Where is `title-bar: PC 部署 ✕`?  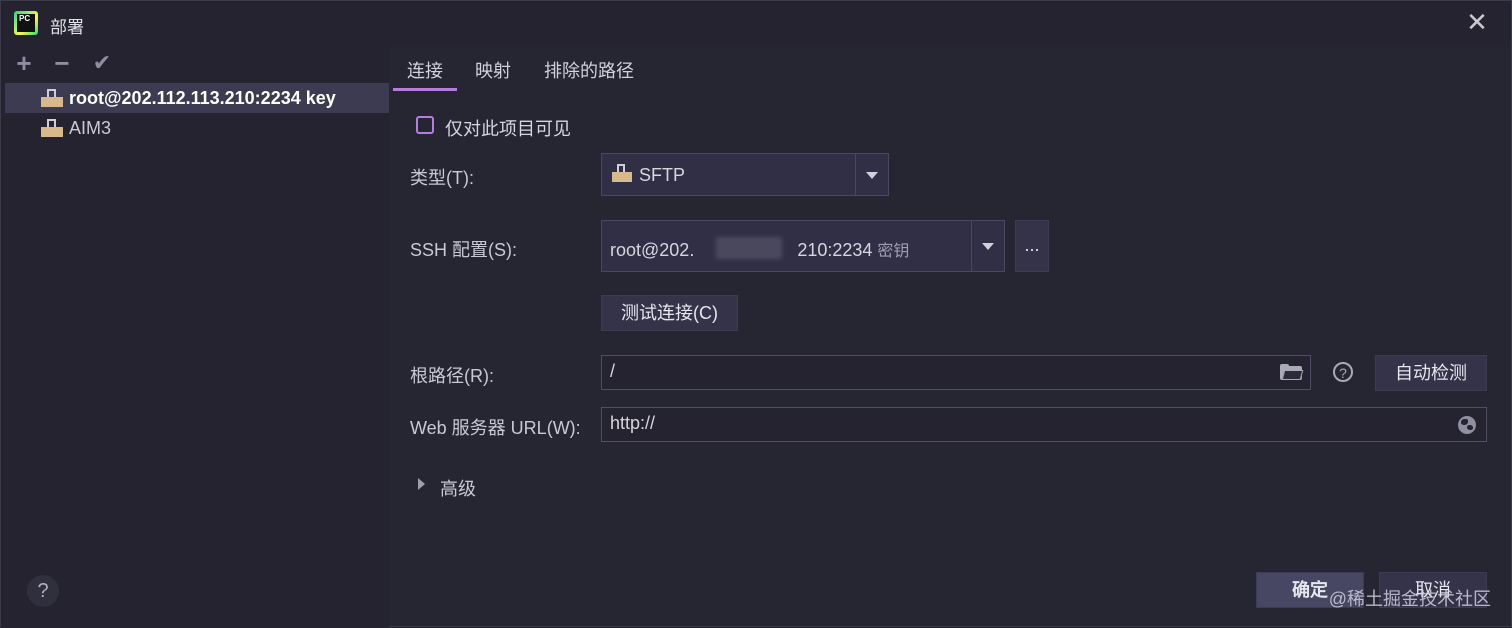
title-bar: PC 部署 ✕ is located at coordinates (756, 24).